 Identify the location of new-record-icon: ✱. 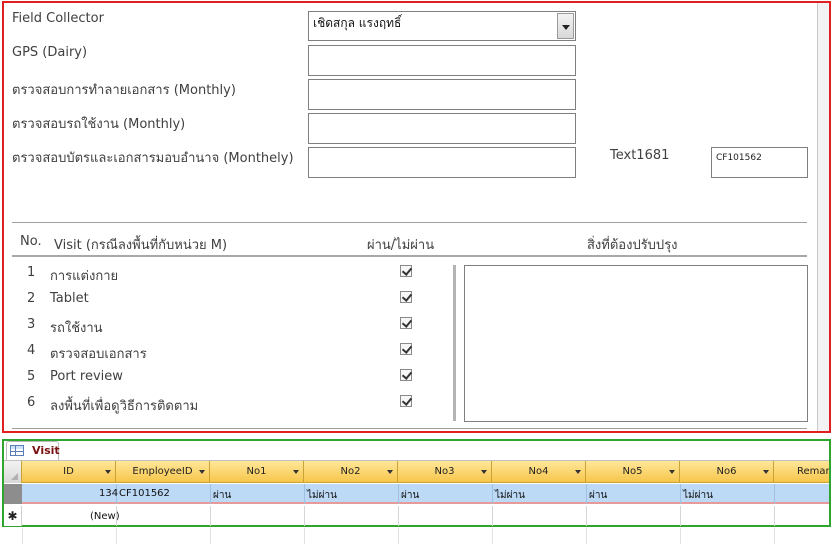
(13, 516).